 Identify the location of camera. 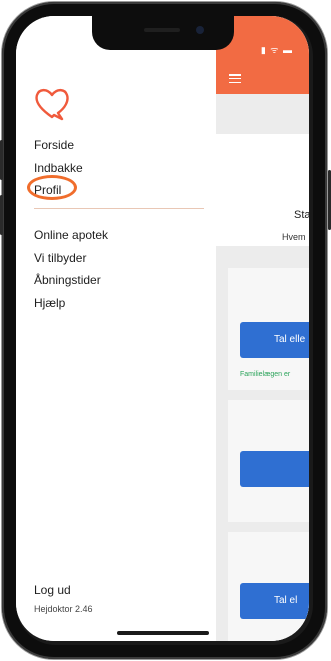
(200, 30).